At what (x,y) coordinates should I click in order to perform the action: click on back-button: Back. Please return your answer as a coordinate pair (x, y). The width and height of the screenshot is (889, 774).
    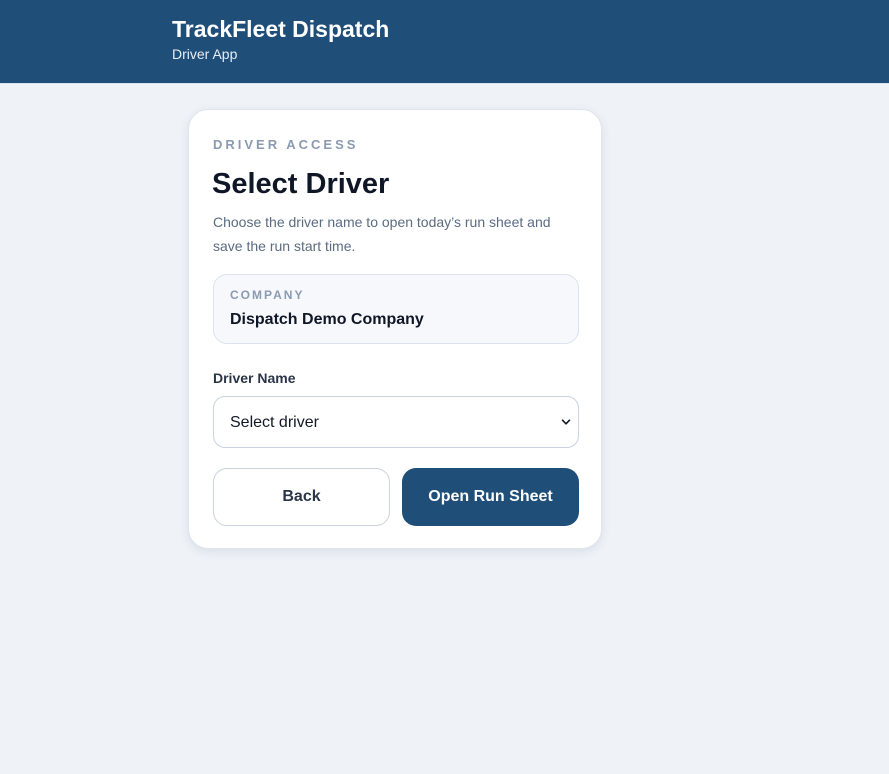
    Looking at the image, I should click on (301, 497).